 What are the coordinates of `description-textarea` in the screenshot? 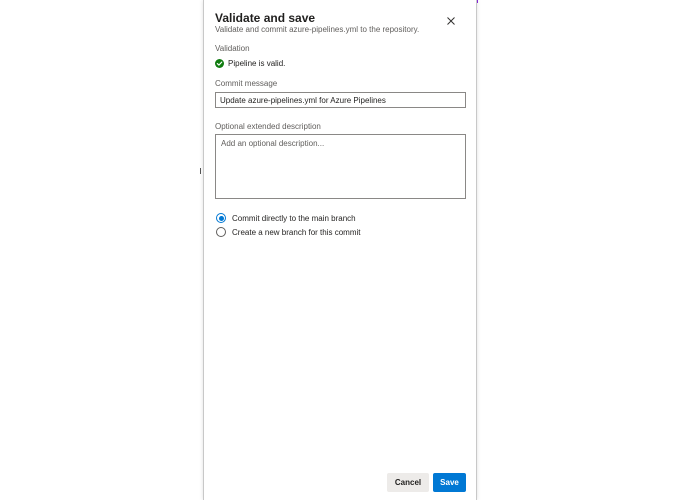 It's located at (340, 166).